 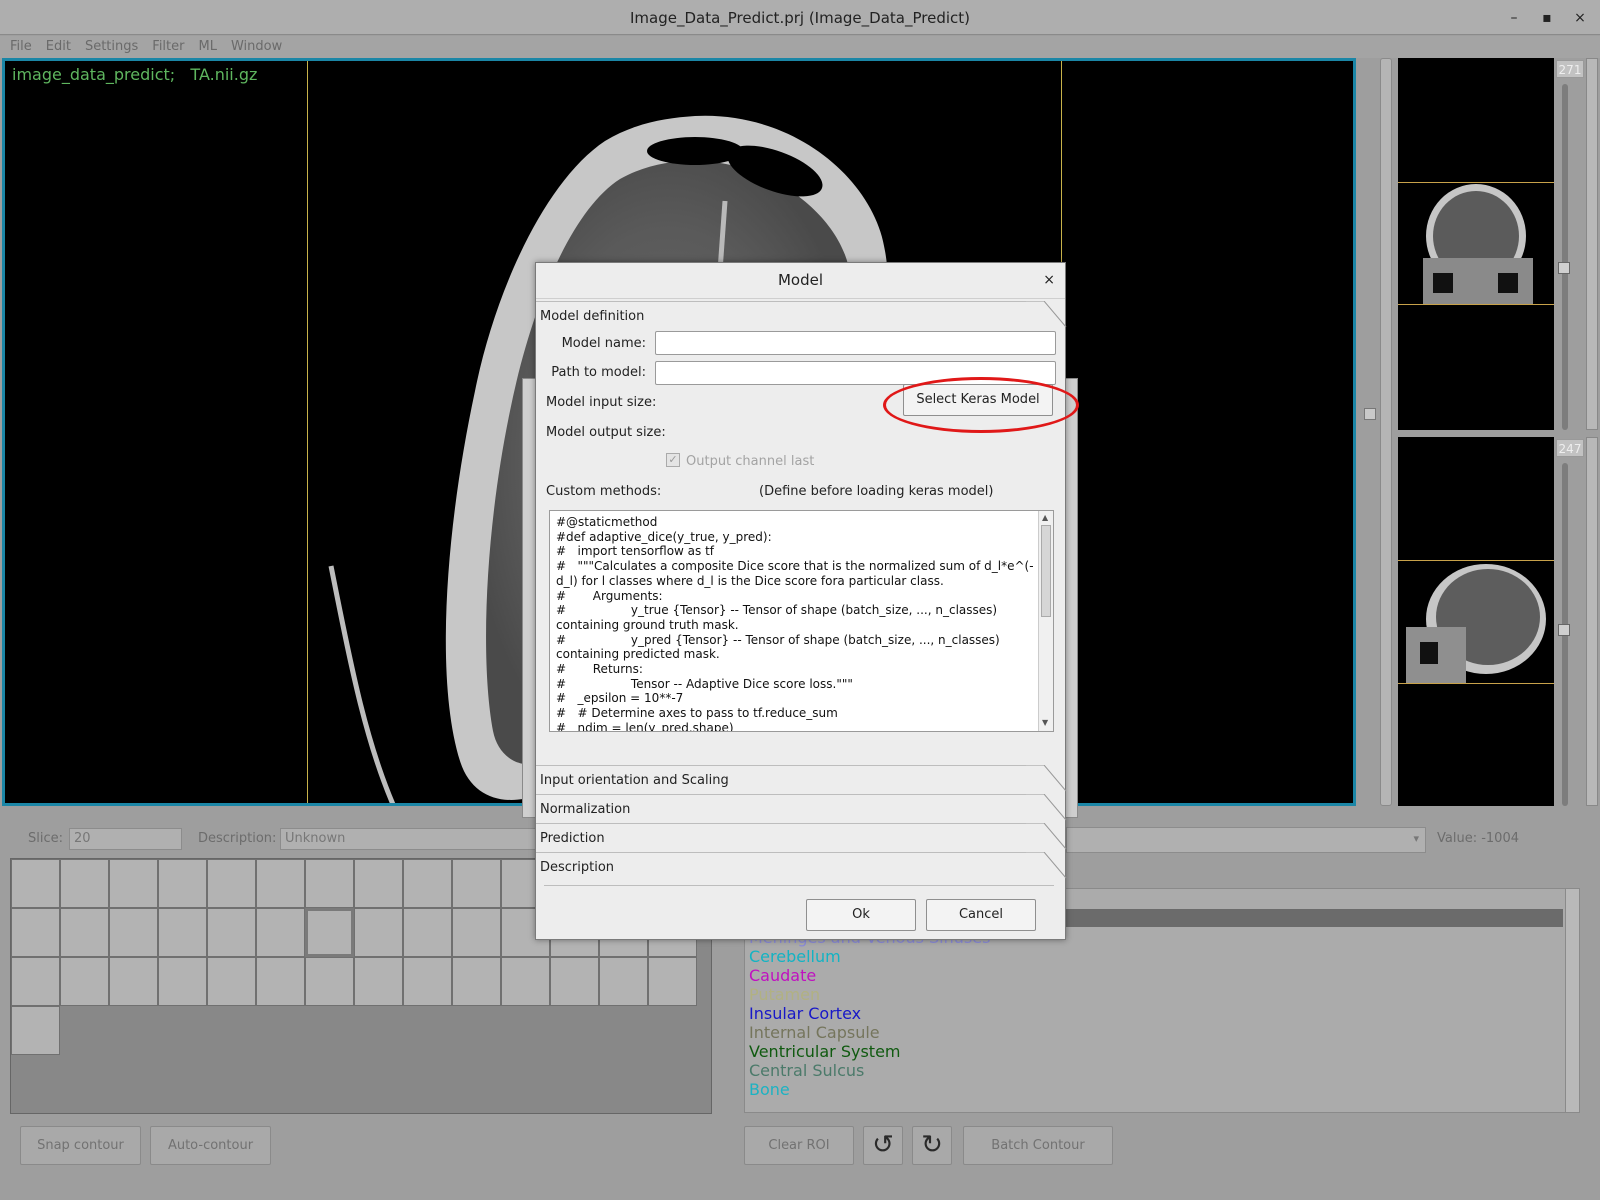 What do you see at coordinates (125, 839) in the screenshot?
I see `slice-input: 20` at bounding box center [125, 839].